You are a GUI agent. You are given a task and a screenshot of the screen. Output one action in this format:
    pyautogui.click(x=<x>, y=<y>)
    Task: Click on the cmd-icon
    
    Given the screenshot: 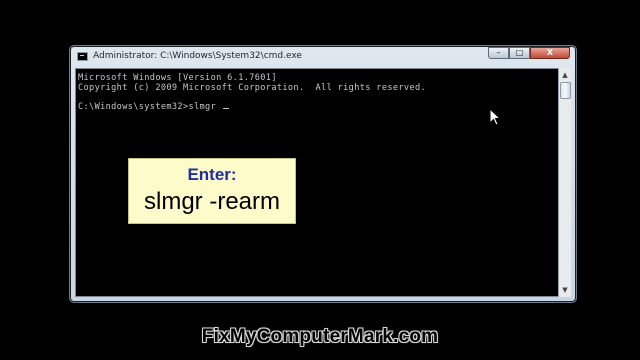 What is the action you would take?
    pyautogui.click(x=82, y=56)
    